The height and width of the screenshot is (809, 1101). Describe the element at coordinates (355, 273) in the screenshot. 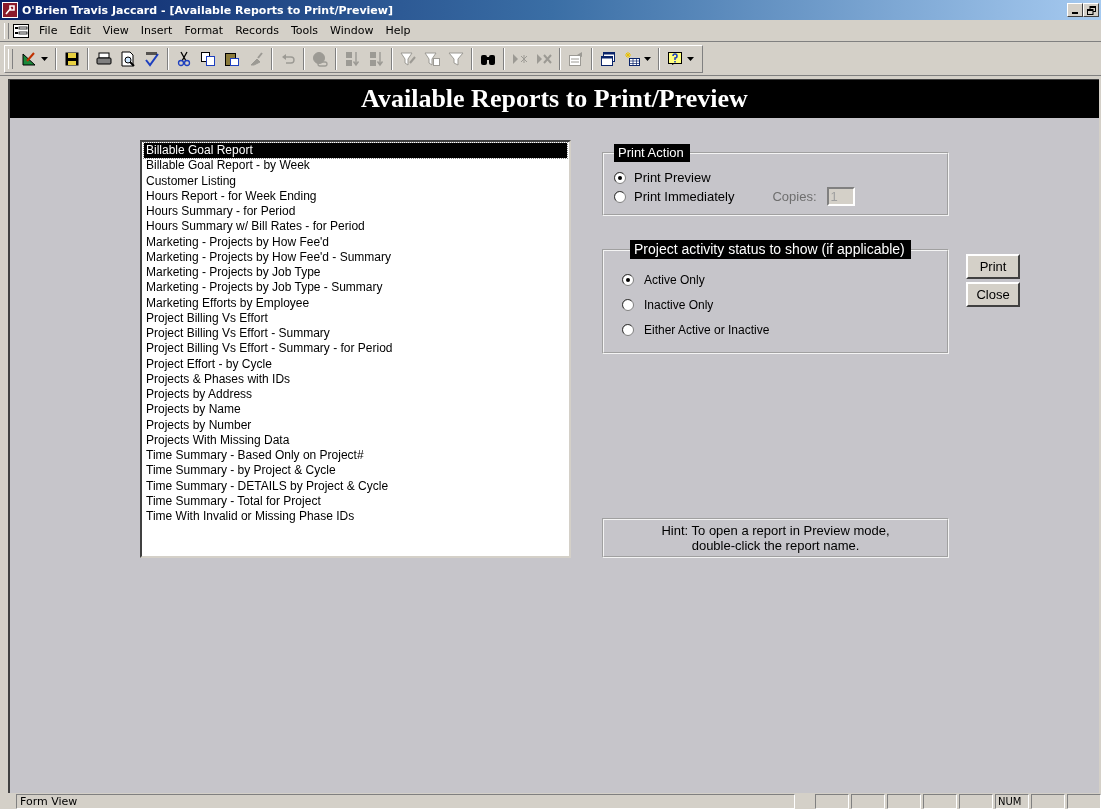

I see `report-item: Marketing - Projects by Job Type` at that location.